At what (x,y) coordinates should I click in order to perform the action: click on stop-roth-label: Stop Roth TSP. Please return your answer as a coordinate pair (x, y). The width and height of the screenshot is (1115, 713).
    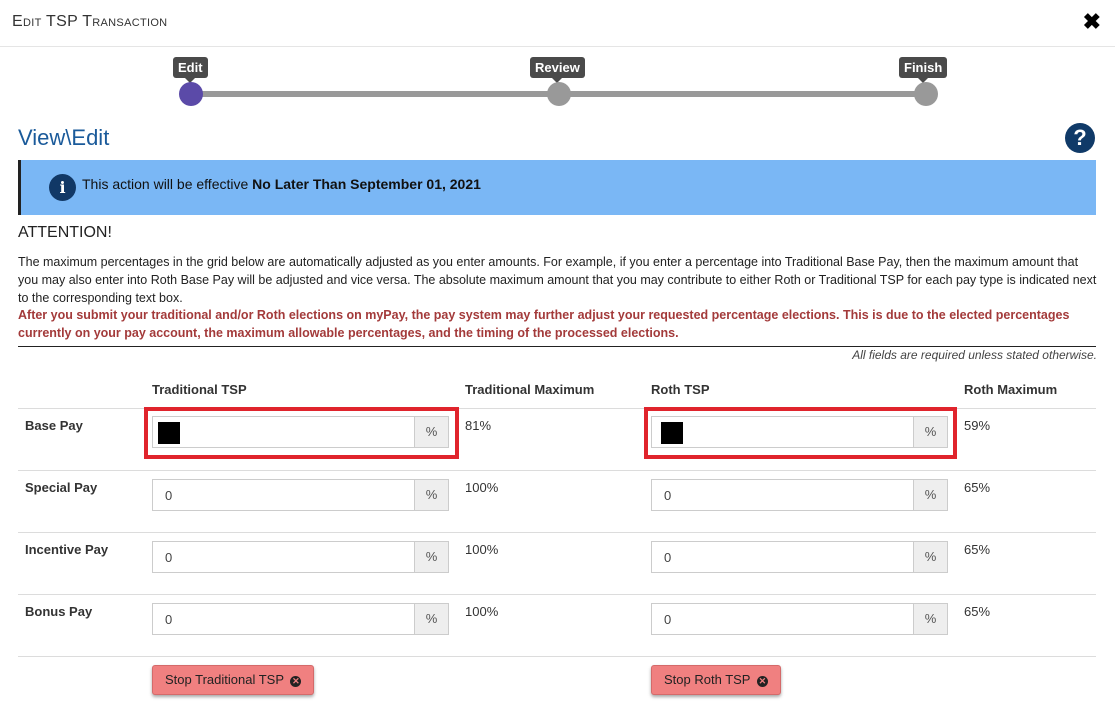
    Looking at the image, I should click on (707, 679).